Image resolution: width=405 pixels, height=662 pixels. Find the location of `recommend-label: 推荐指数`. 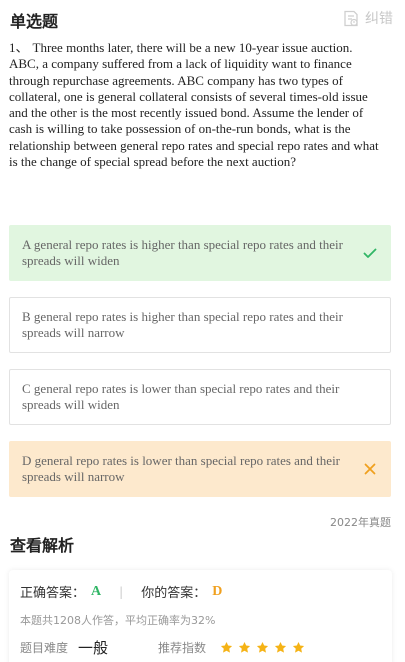

recommend-label: 推荐指数 is located at coordinates (182, 648).